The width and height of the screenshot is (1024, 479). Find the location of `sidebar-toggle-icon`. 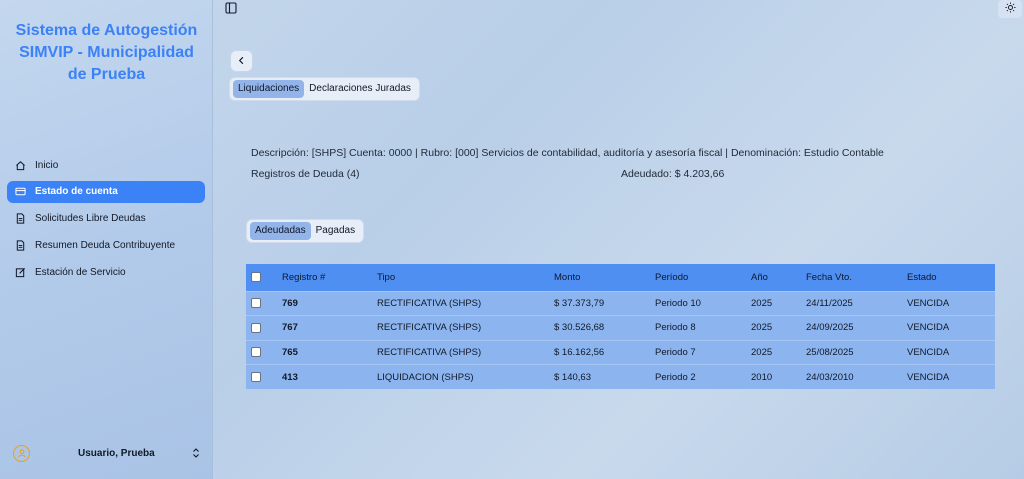

sidebar-toggle-icon is located at coordinates (231, 8).